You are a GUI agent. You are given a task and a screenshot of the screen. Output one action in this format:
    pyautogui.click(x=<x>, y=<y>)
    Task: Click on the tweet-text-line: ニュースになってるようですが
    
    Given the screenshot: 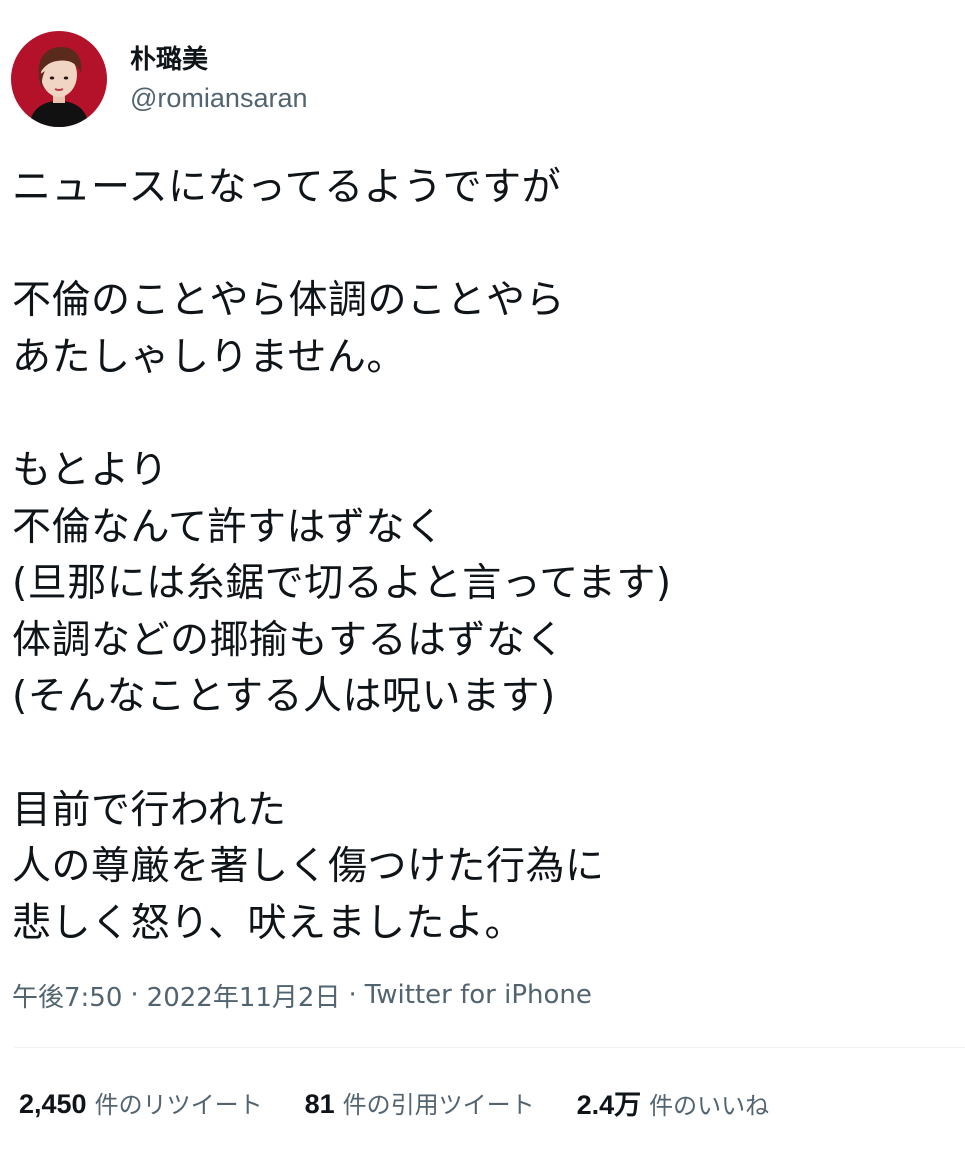 What is the action you would take?
    pyautogui.click(x=287, y=187)
    